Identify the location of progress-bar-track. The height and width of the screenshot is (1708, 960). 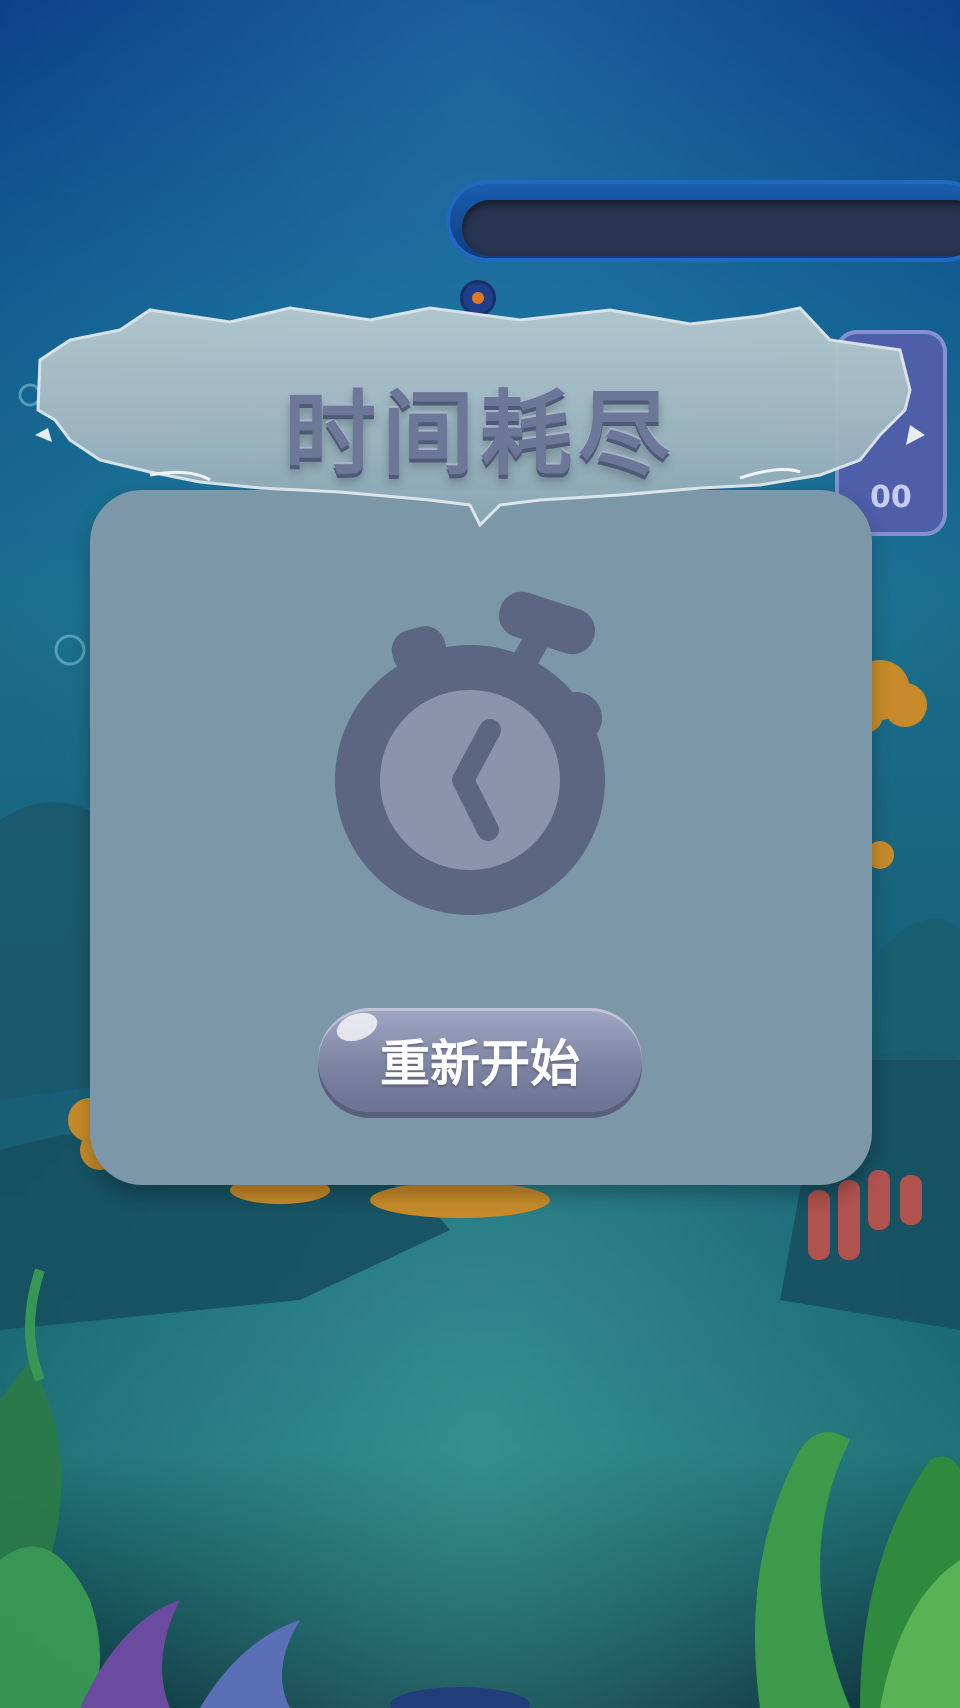
(711, 228).